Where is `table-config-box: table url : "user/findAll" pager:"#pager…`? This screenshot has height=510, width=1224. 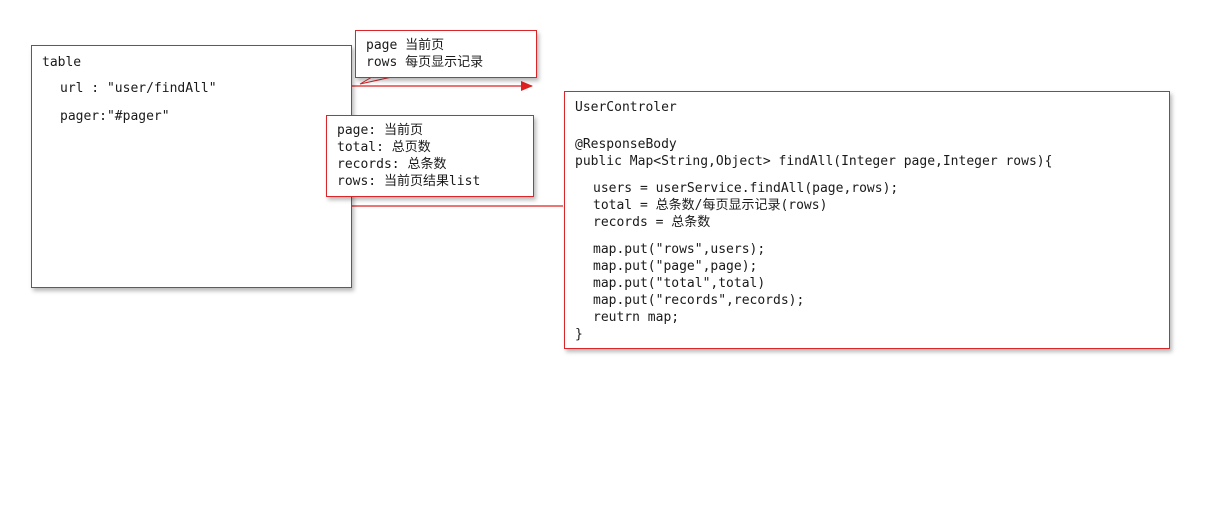 table-config-box: table url : "user/findAll" pager:"#pager… is located at coordinates (191, 166).